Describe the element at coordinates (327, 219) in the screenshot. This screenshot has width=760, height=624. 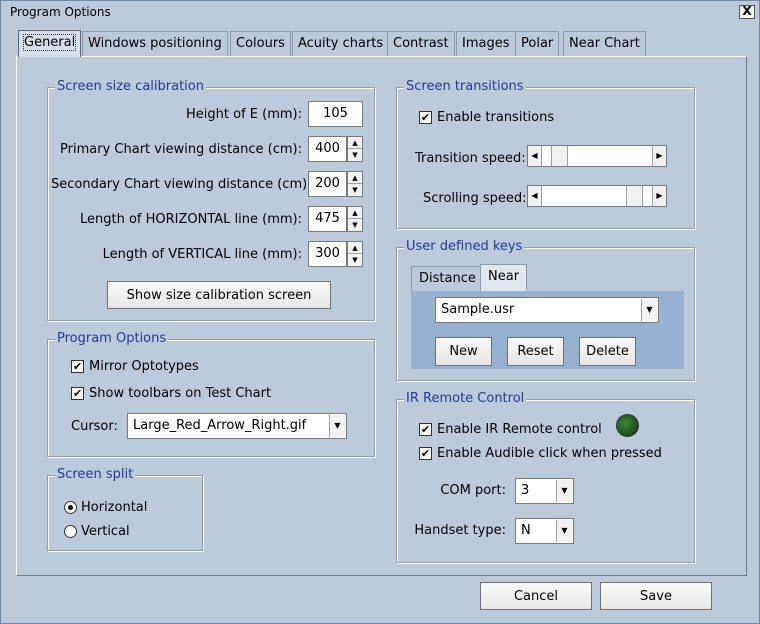
I see `horizontal-line-input: 475` at that location.